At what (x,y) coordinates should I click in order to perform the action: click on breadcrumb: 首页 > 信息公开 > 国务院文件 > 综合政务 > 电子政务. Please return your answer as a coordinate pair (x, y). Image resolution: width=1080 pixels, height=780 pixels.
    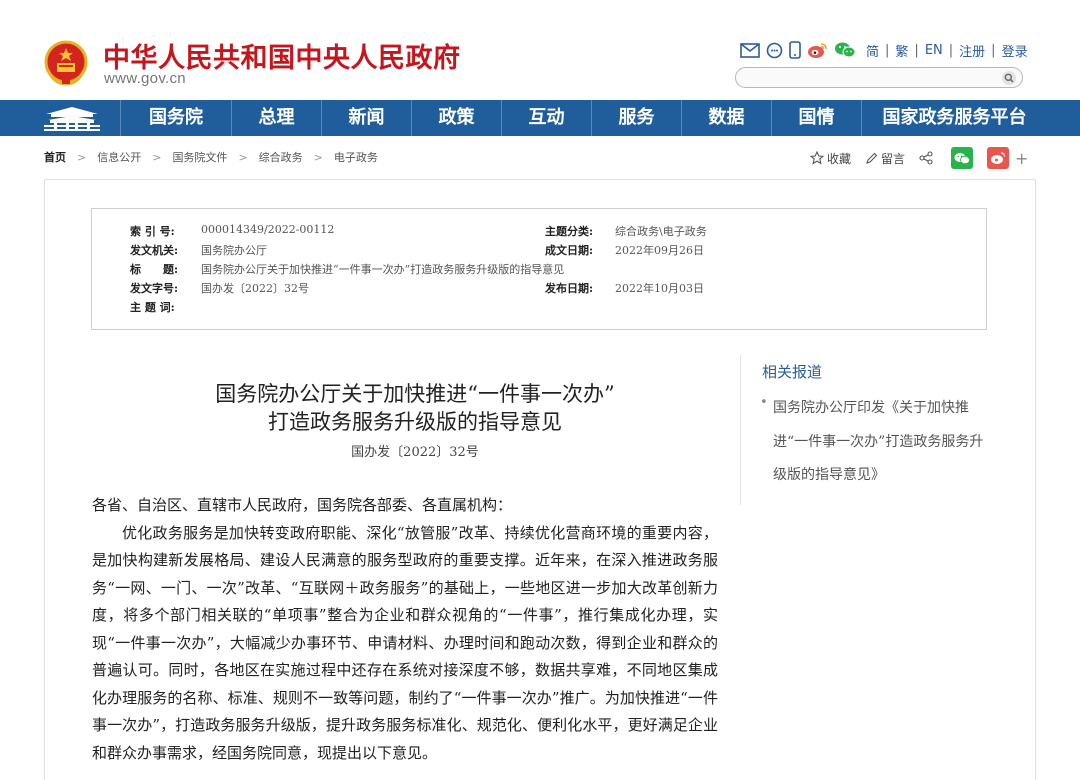
    Looking at the image, I should click on (211, 157).